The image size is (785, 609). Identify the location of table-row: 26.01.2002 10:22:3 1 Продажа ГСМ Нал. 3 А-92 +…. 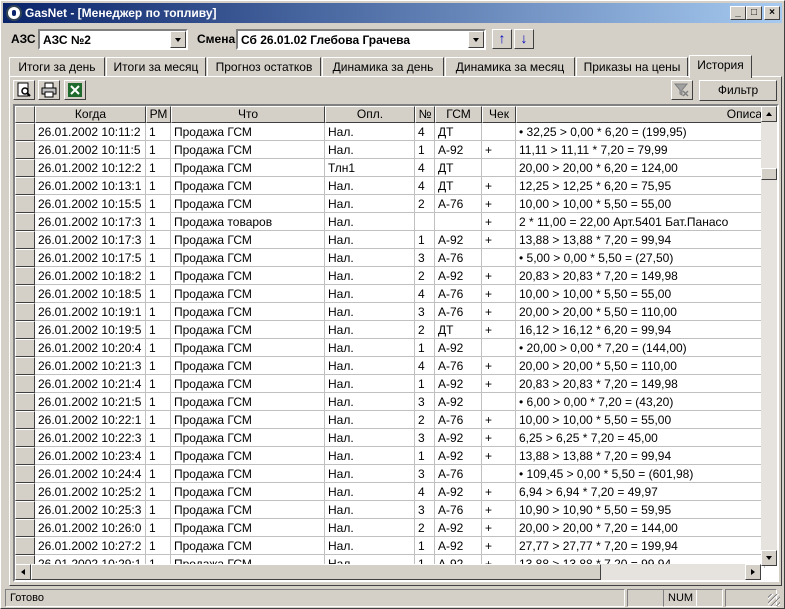
(390, 438).